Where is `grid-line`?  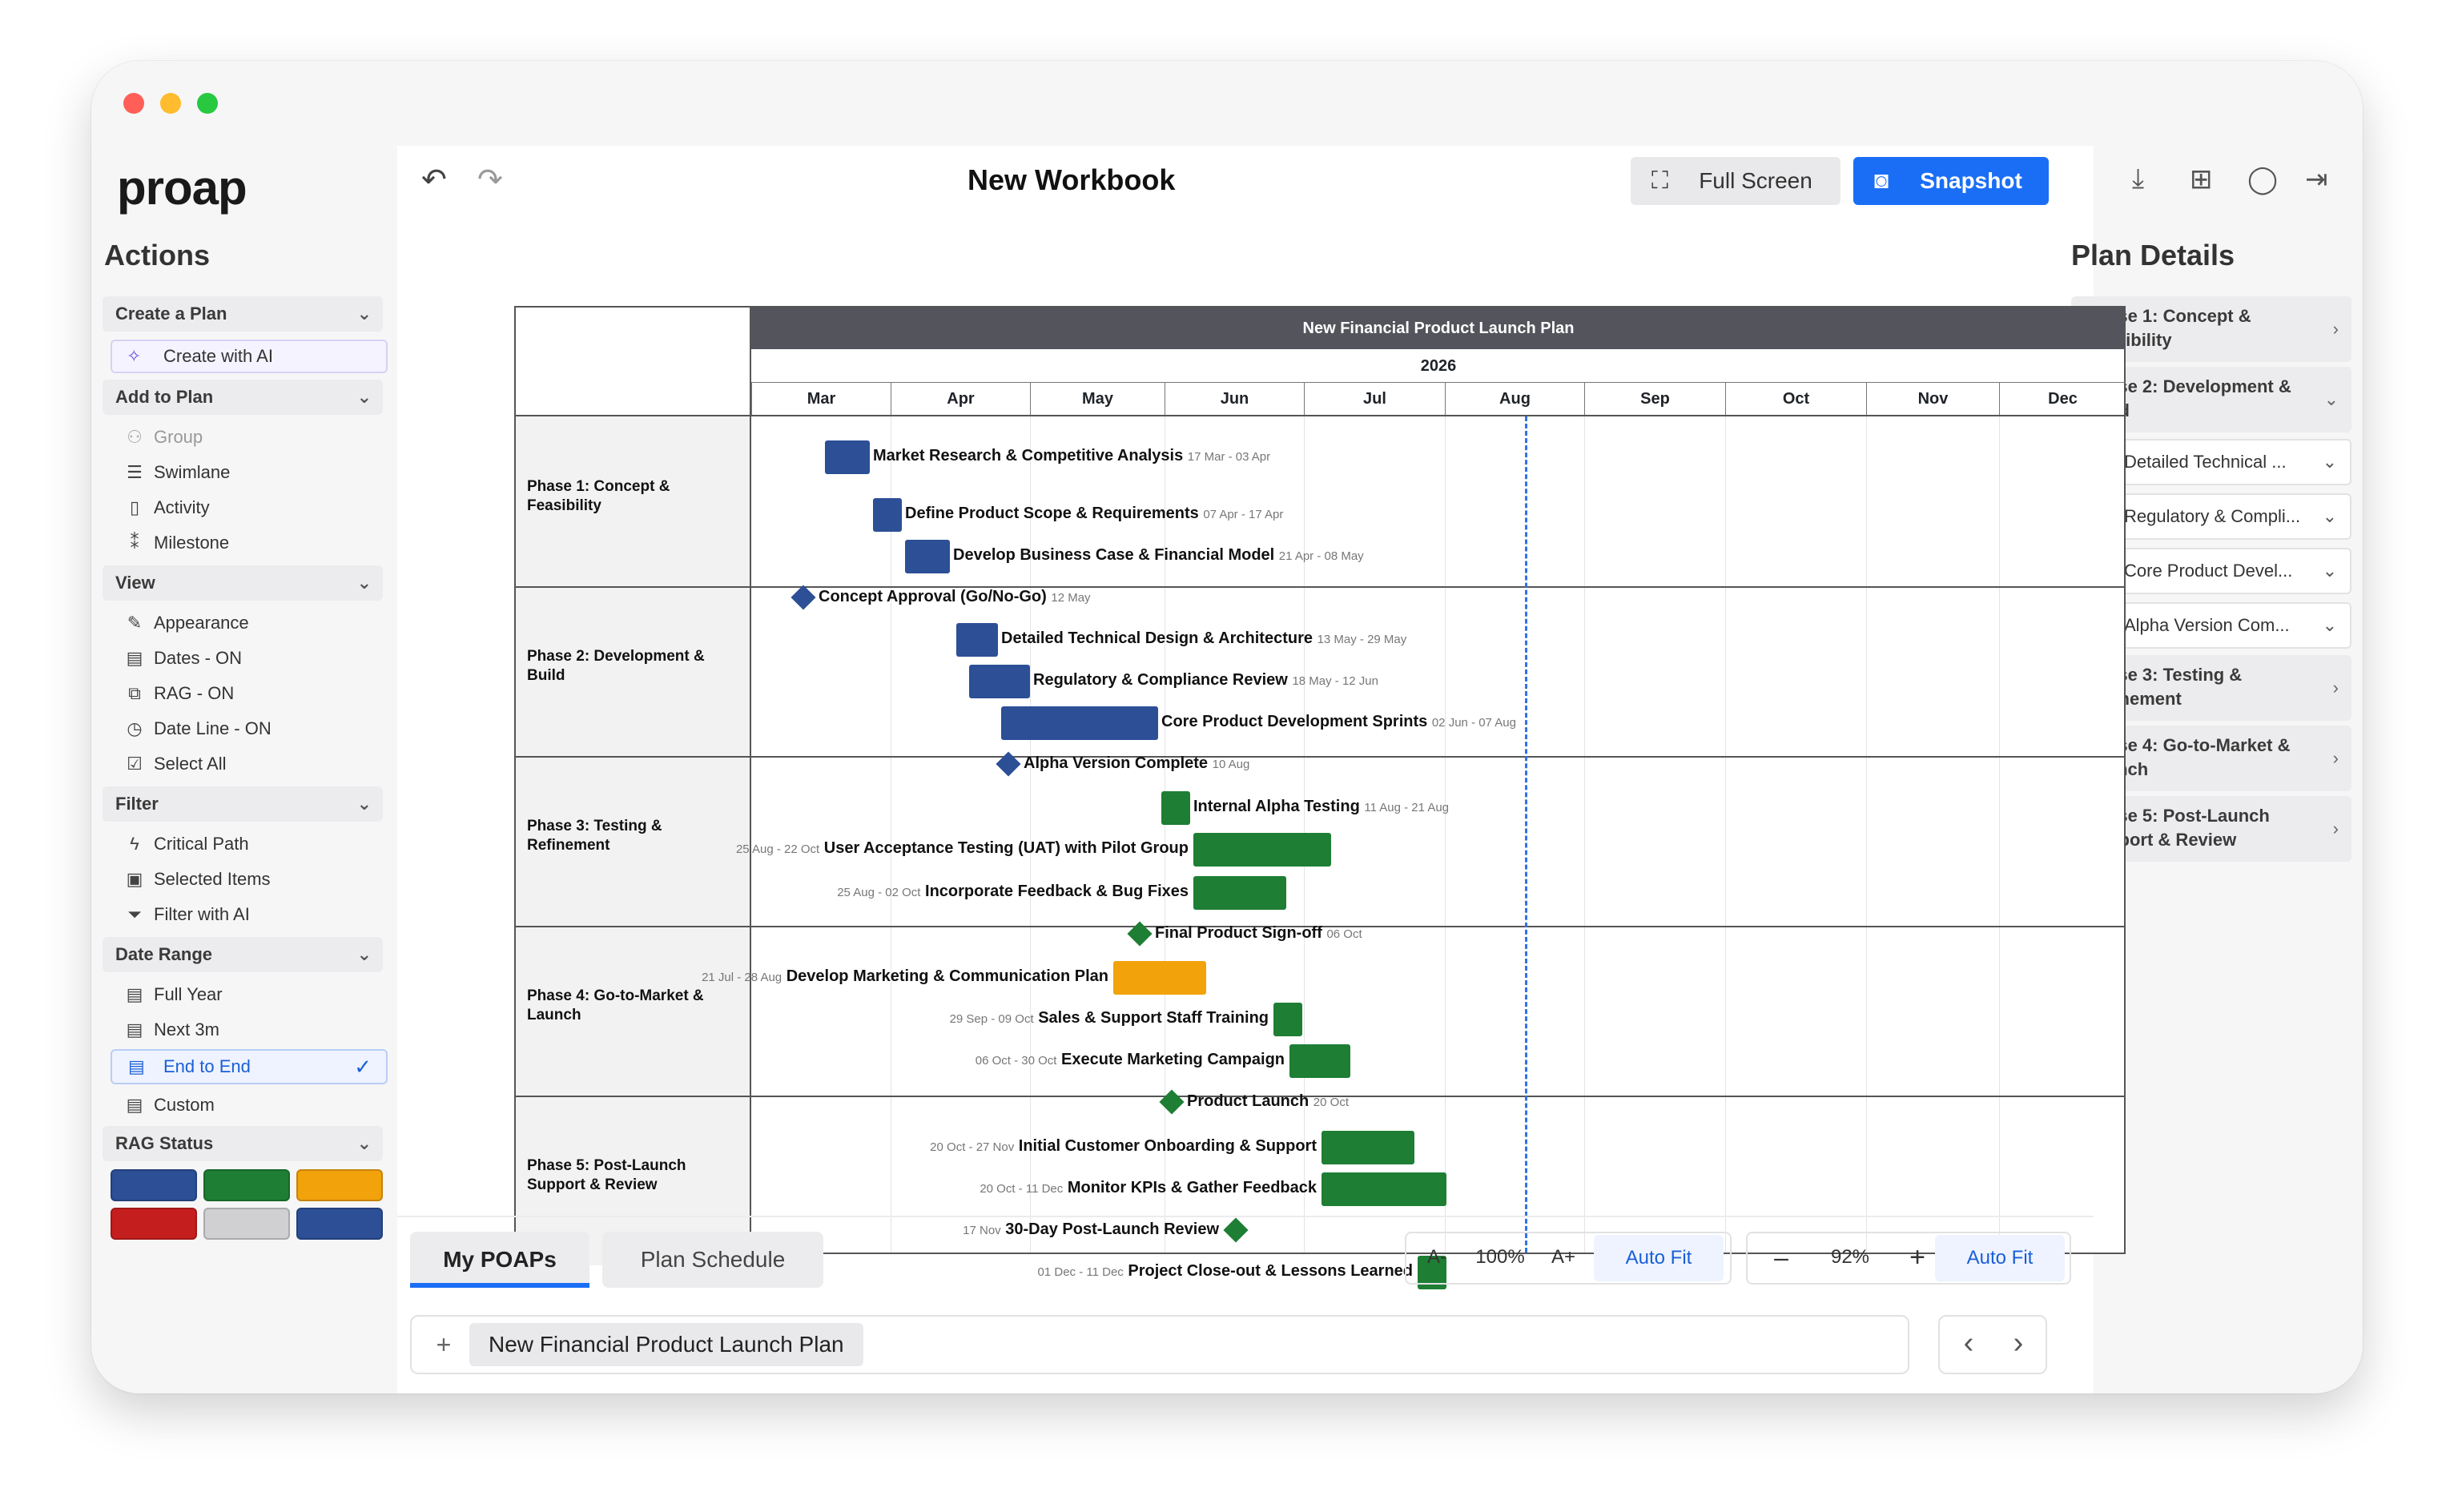 grid-line is located at coordinates (1999, 834).